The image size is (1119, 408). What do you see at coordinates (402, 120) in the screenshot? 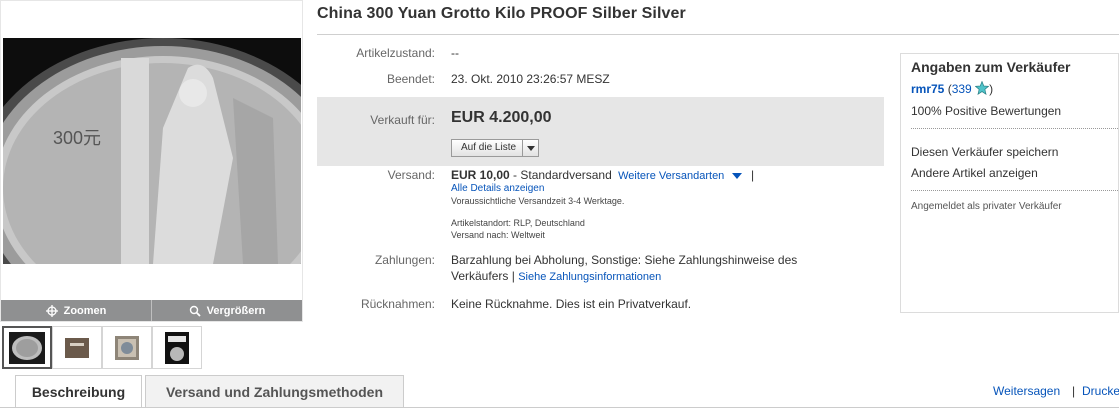
I see `sold-label: Verkauft für:` at bounding box center [402, 120].